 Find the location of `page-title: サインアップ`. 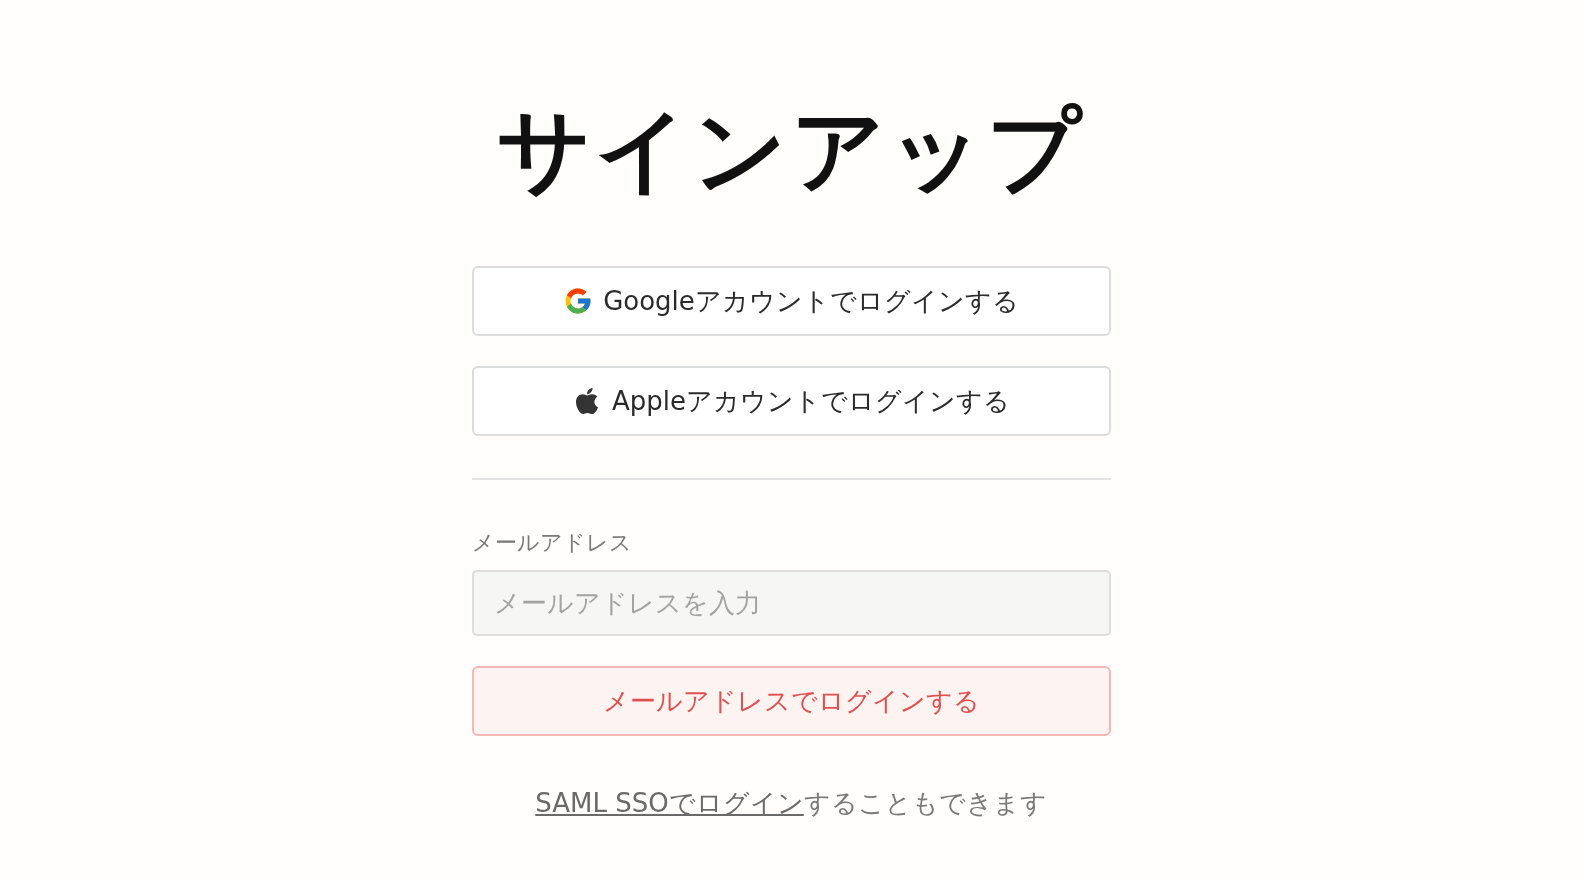

page-title: サインアップ is located at coordinates (791, 151).